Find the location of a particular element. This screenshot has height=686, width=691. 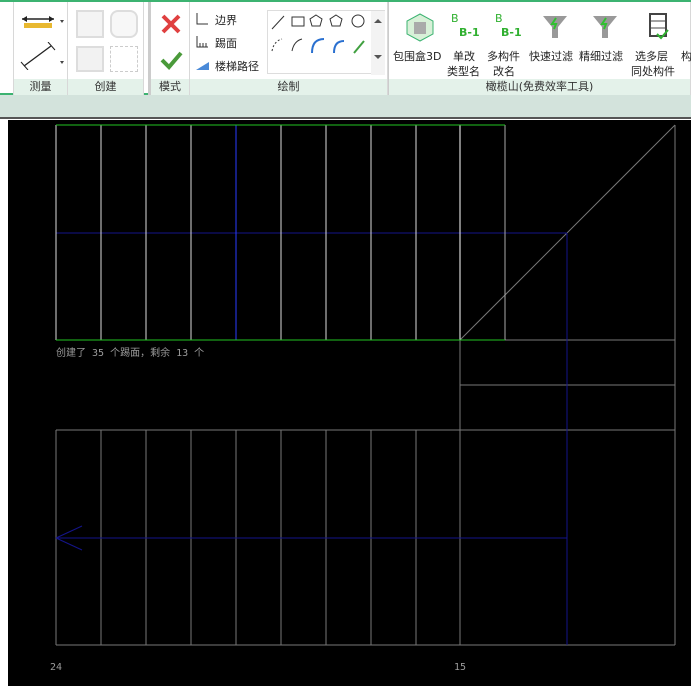

finish-edit-button is located at coordinates (171, 60).